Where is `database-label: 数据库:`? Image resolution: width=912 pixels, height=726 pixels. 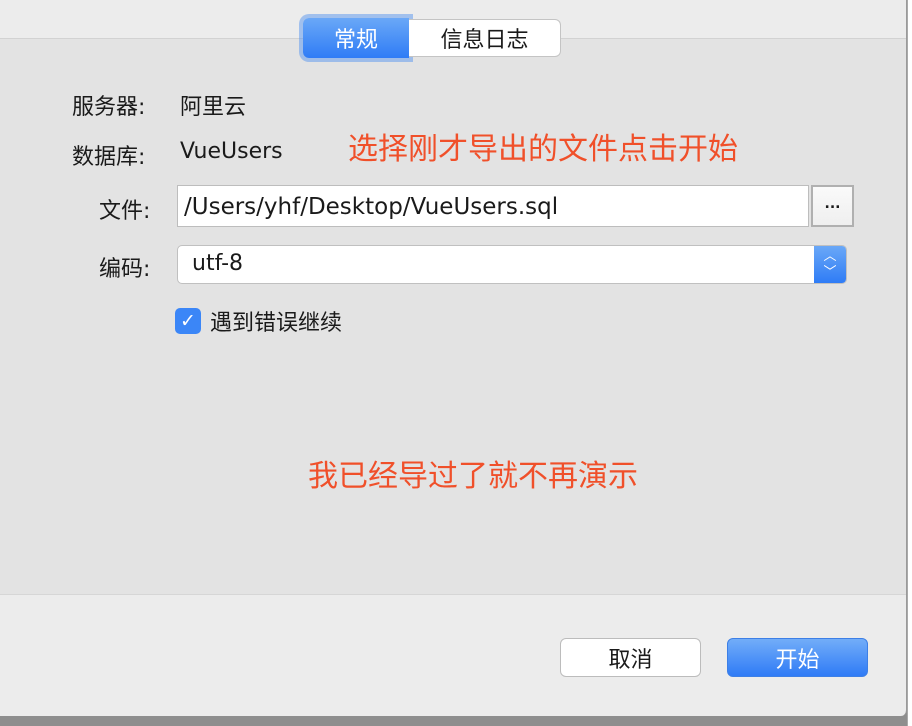 database-label: 数据库: is located at coordinates (109, 157).